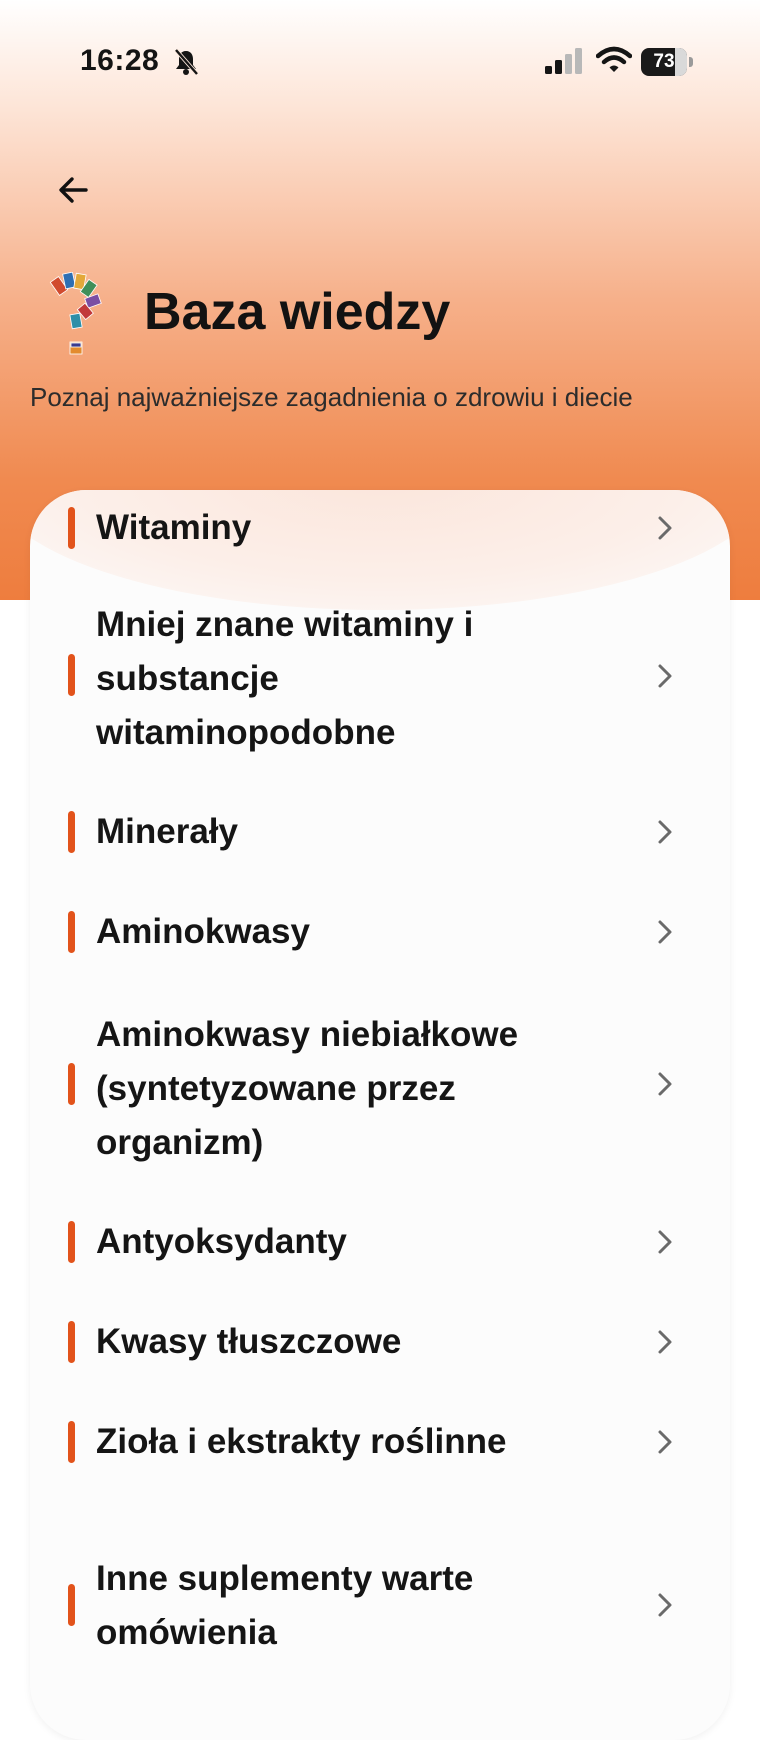 This screenshot has width=760, height=1740. What do you see at coordinates (221, 1241) in the screenshot?
I see `topic-label: Antyoksydanty` at bounding box center [221, 1241].